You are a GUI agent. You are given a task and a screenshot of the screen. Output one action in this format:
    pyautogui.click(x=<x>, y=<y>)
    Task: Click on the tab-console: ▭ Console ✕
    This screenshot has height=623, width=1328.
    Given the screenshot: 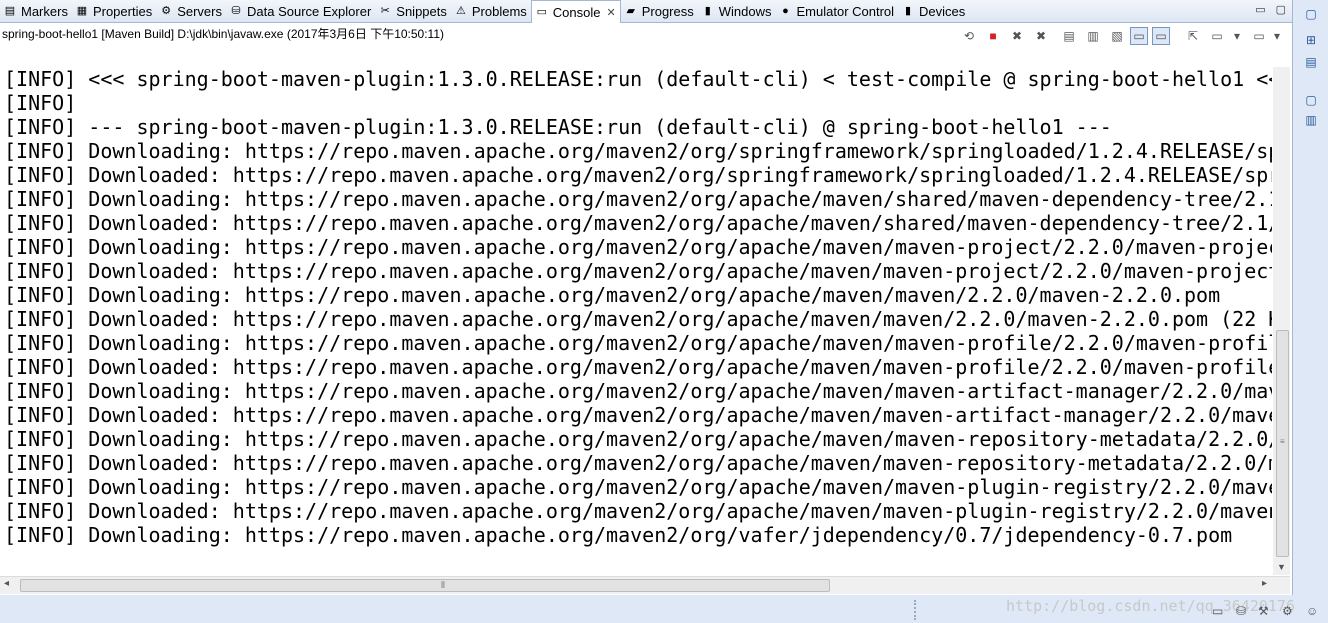 What is the action you would take?
    pyautogui.click(x=575, y=11)
    